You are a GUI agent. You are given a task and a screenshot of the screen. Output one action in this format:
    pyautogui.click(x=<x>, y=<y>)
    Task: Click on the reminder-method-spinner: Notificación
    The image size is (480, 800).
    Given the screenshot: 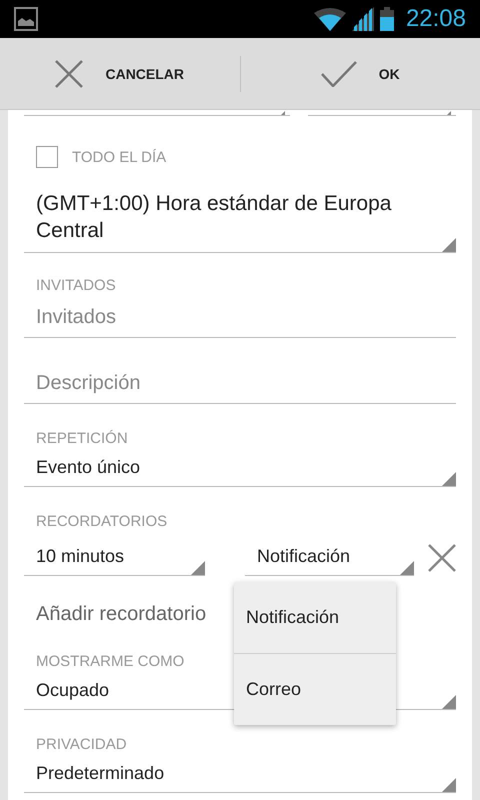 What is the action you would take?
    pyautogui.click(x=329, y=559)
    